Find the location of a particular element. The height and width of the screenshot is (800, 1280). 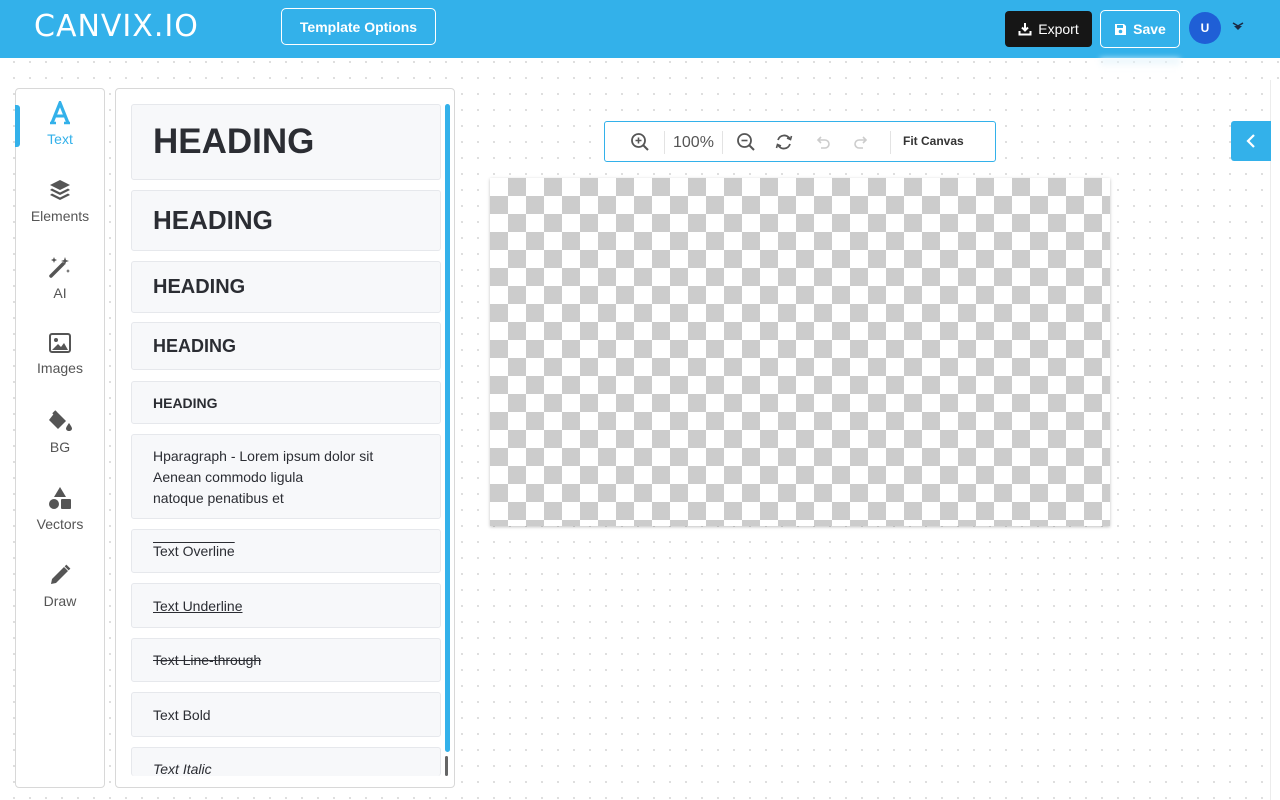

sidebar-item-label: Text is located at coordinates (60, 139).